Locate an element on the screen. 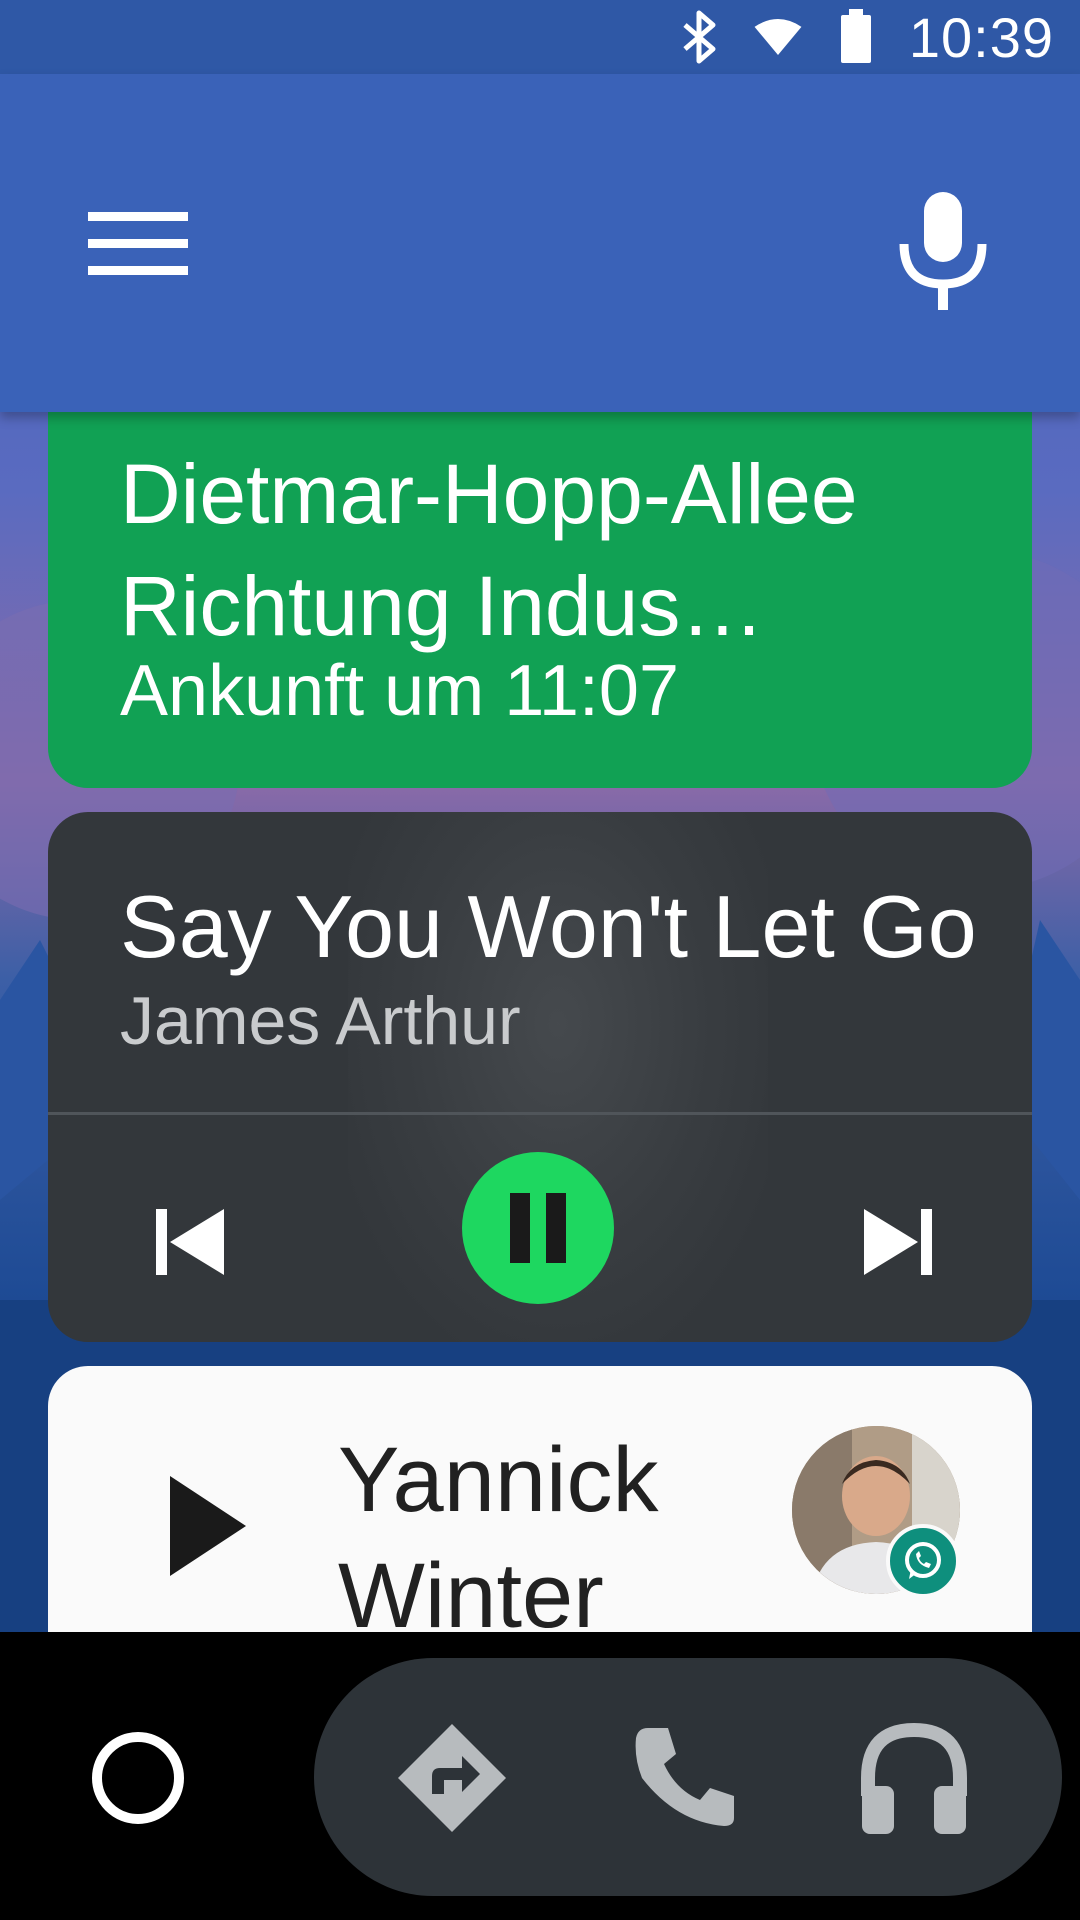  navigation-icon is located at coordinates (452, 1778).